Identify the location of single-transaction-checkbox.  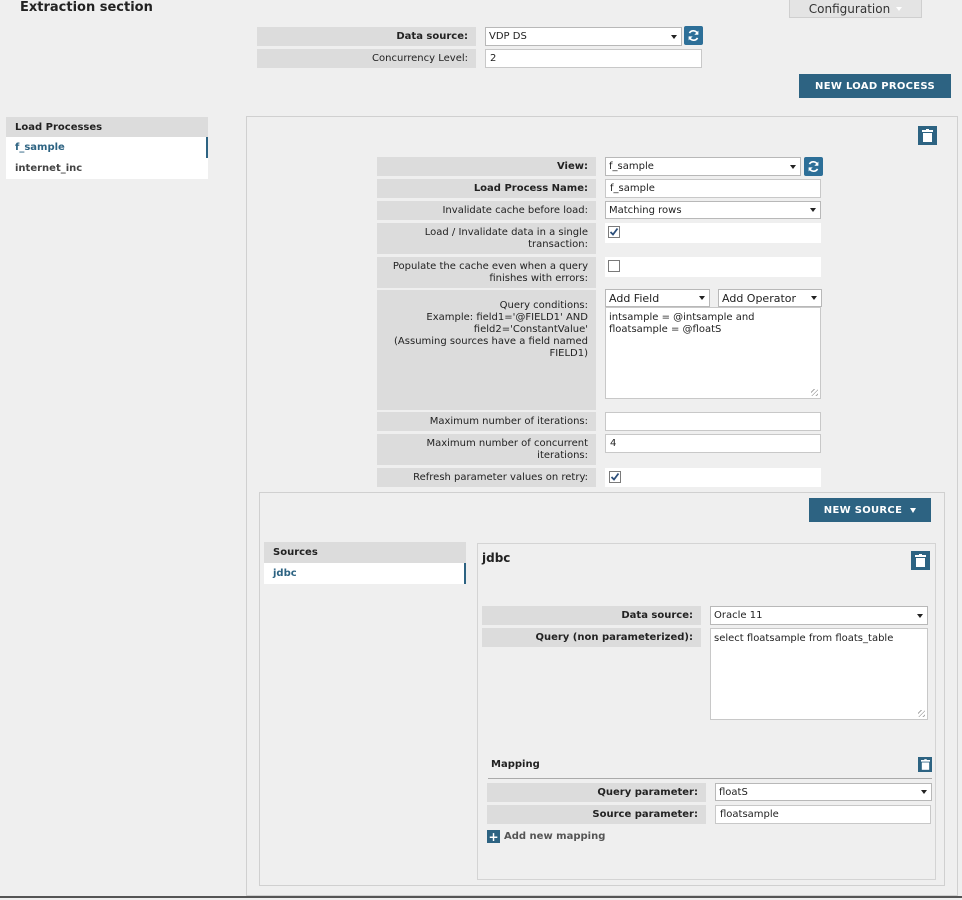
(614, 232).